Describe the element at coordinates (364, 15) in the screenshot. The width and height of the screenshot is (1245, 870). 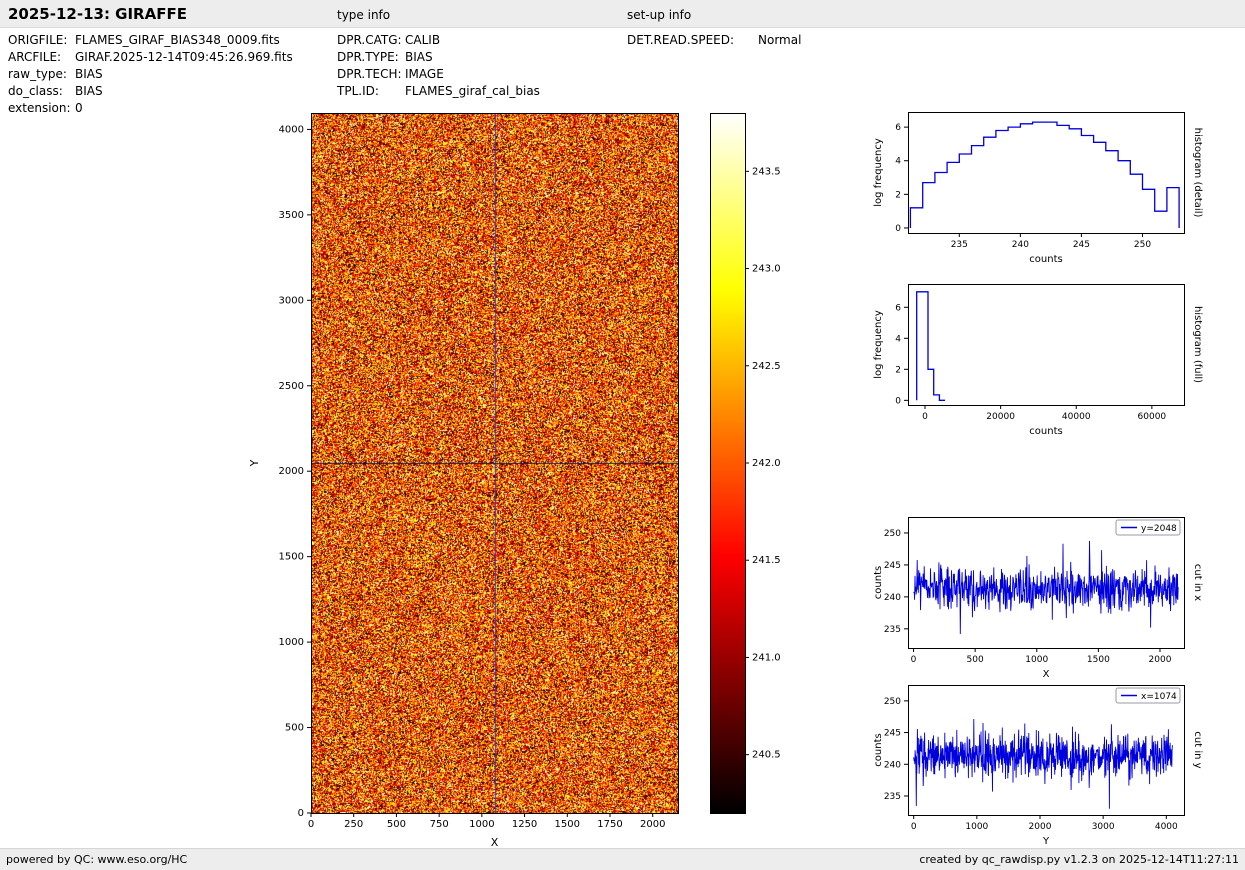
I see `type-info-header: type info` at that location.